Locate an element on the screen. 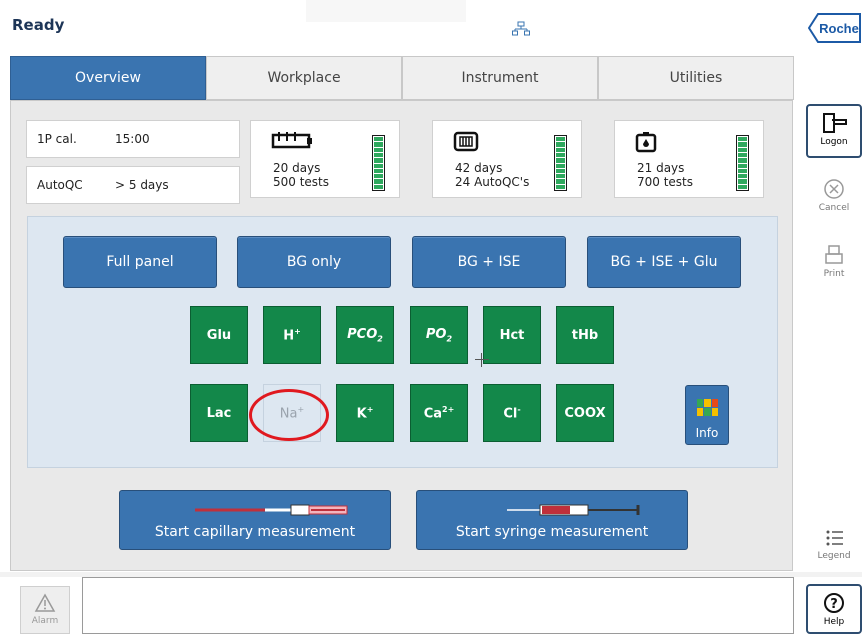  param-coox: COOX is located at coordinates (585, 413).